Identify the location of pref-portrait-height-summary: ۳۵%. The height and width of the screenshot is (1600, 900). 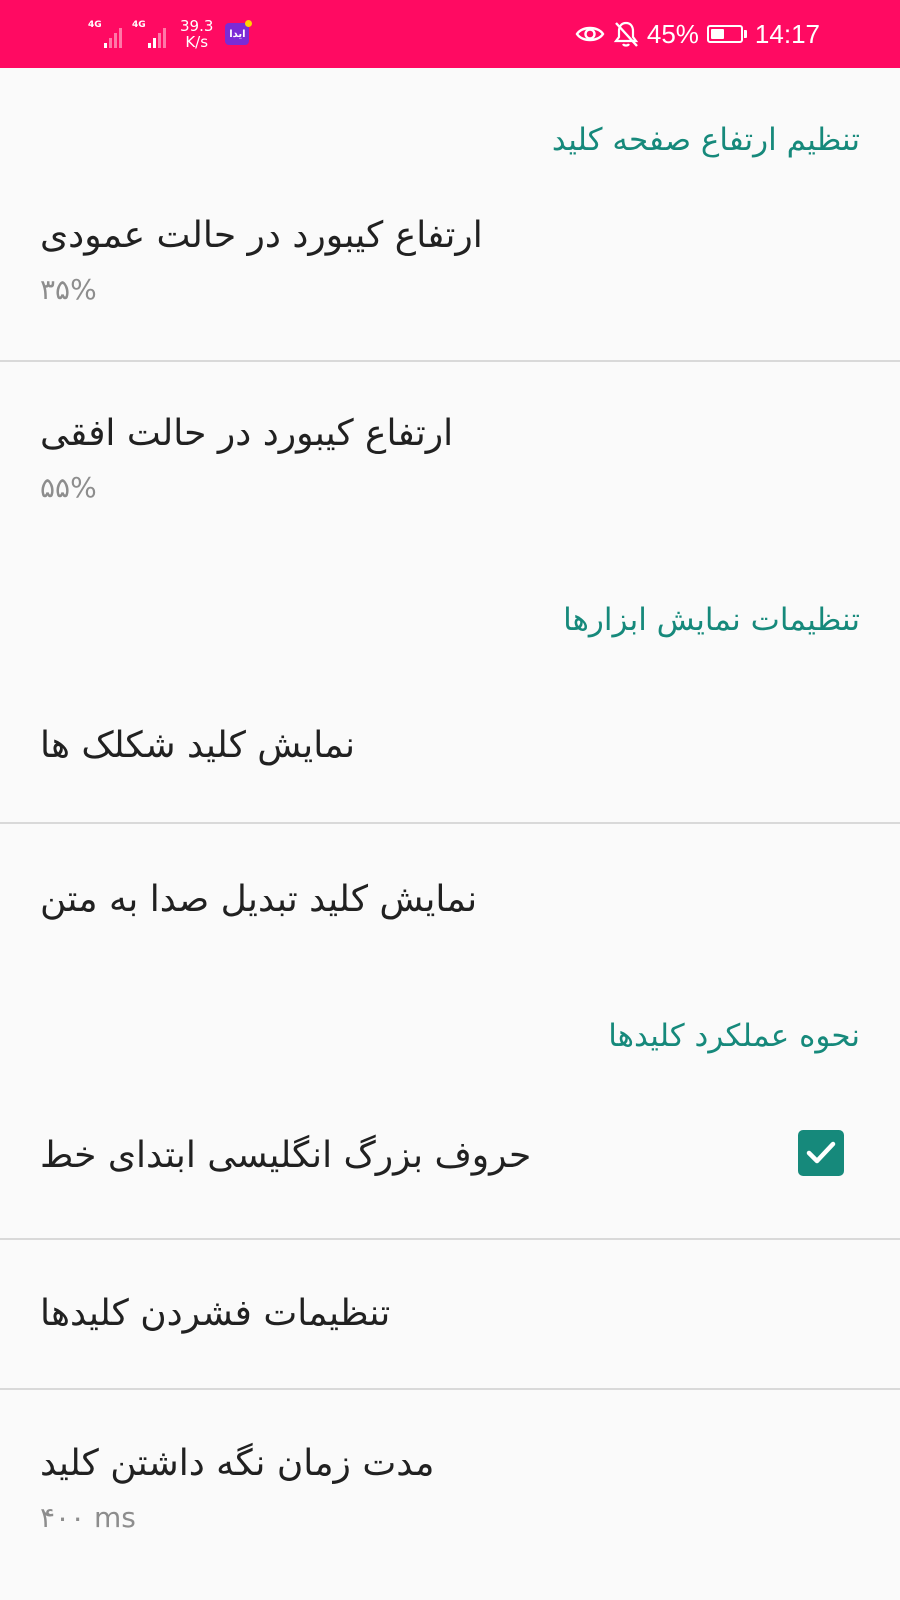
(68, 289).